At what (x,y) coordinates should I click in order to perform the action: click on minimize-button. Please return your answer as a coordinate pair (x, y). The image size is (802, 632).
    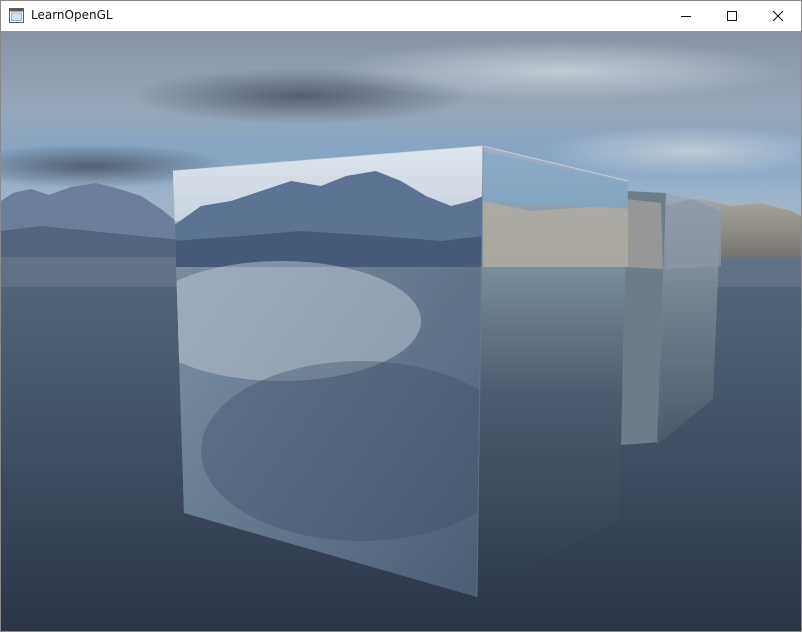
    Looking at the image, I should click on (686, 16).